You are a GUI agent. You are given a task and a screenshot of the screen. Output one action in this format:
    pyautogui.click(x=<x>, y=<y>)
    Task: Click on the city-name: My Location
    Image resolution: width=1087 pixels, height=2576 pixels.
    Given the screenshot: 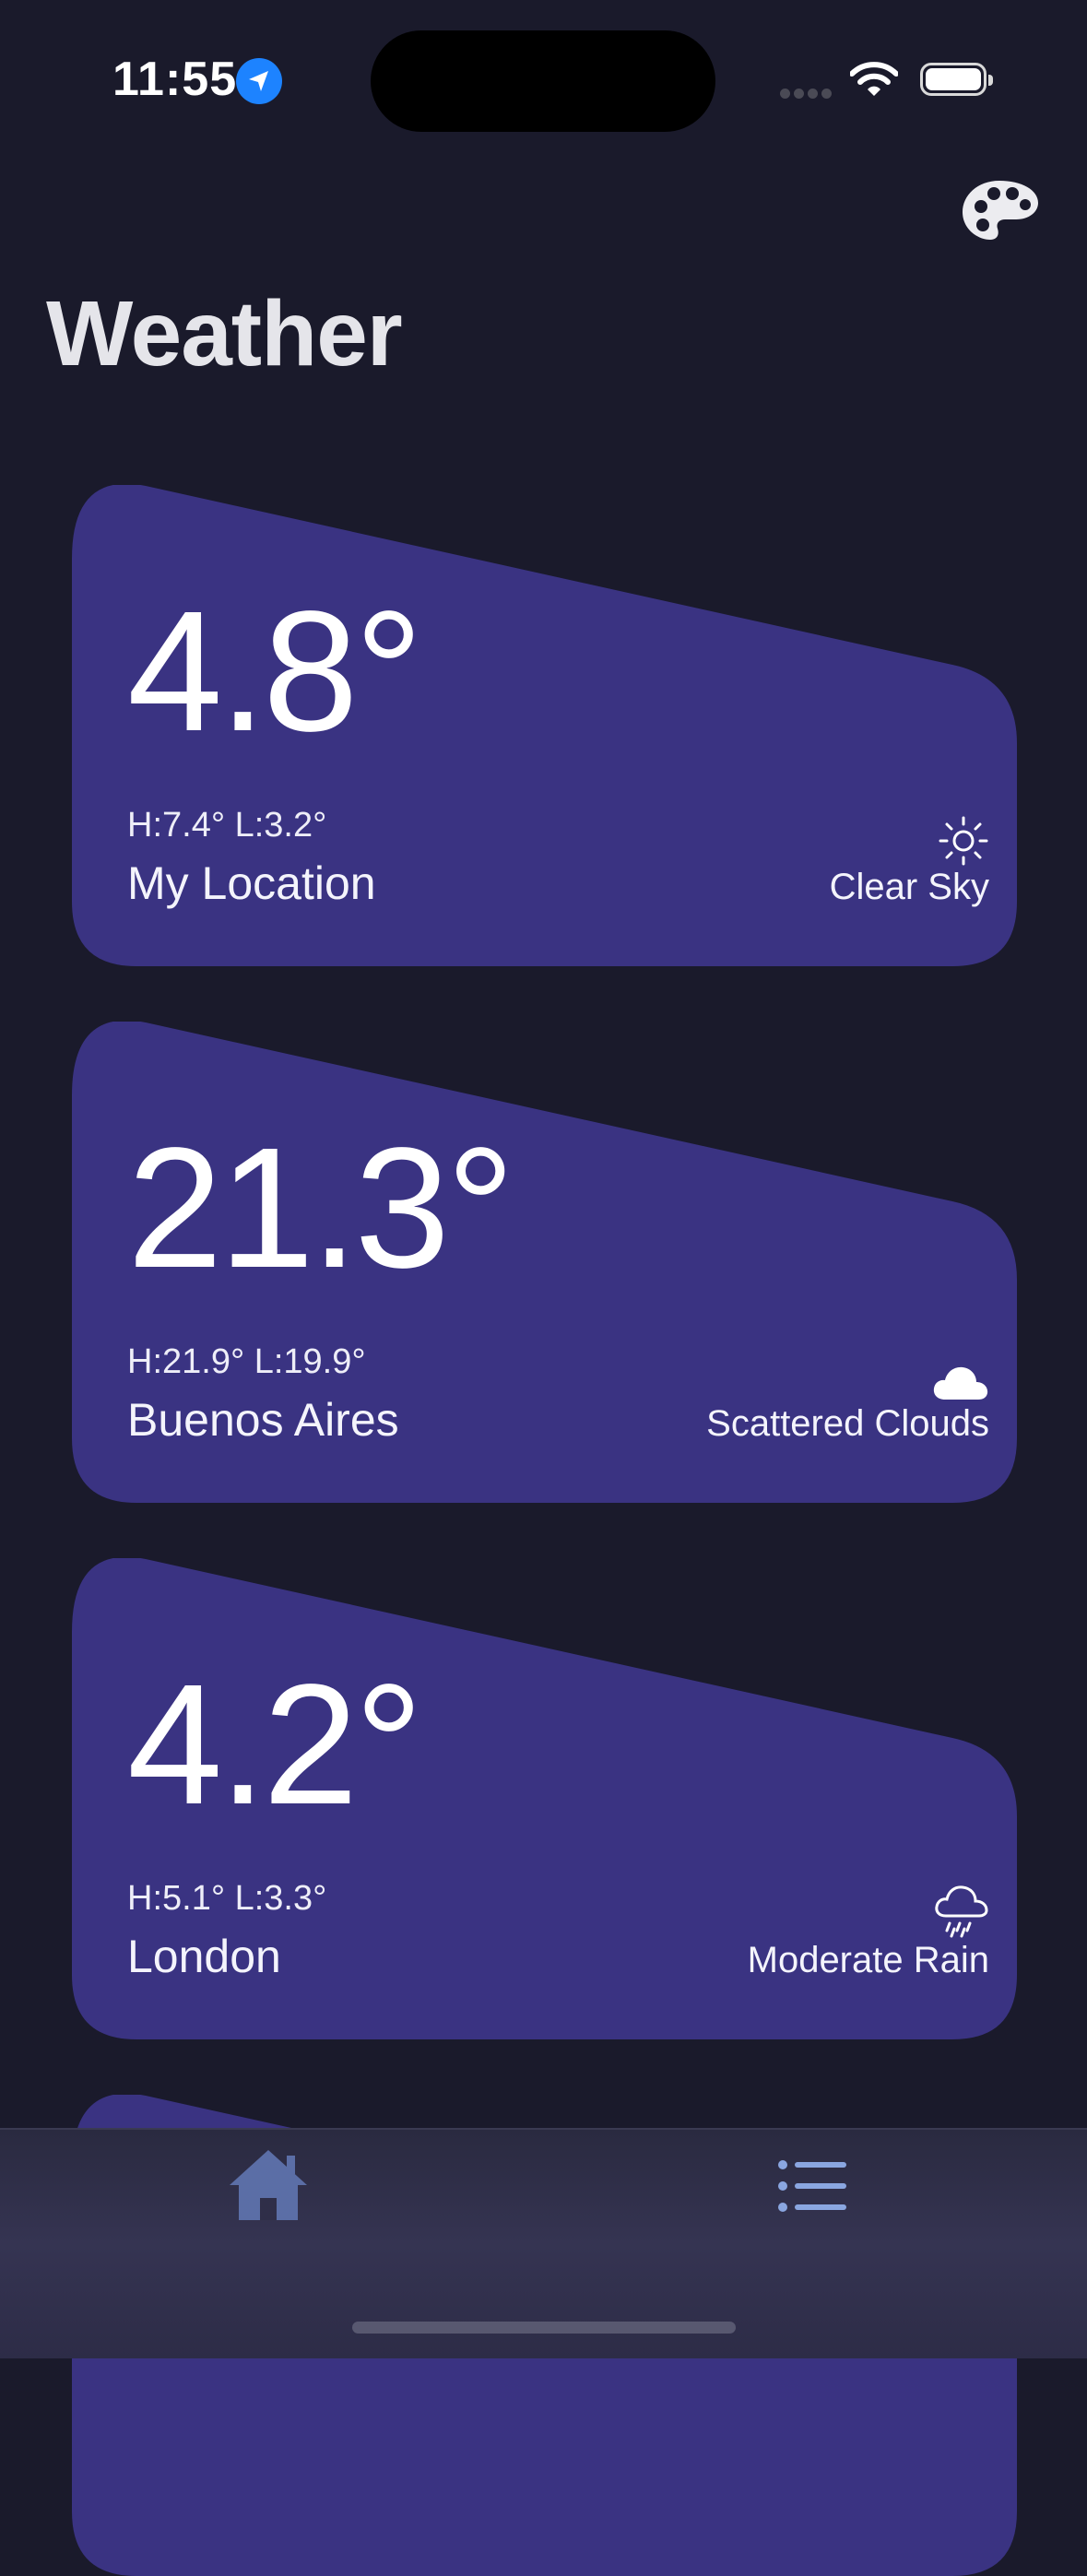 What is the action you would take?
    pyautogui.click(x=251, y=883)
    